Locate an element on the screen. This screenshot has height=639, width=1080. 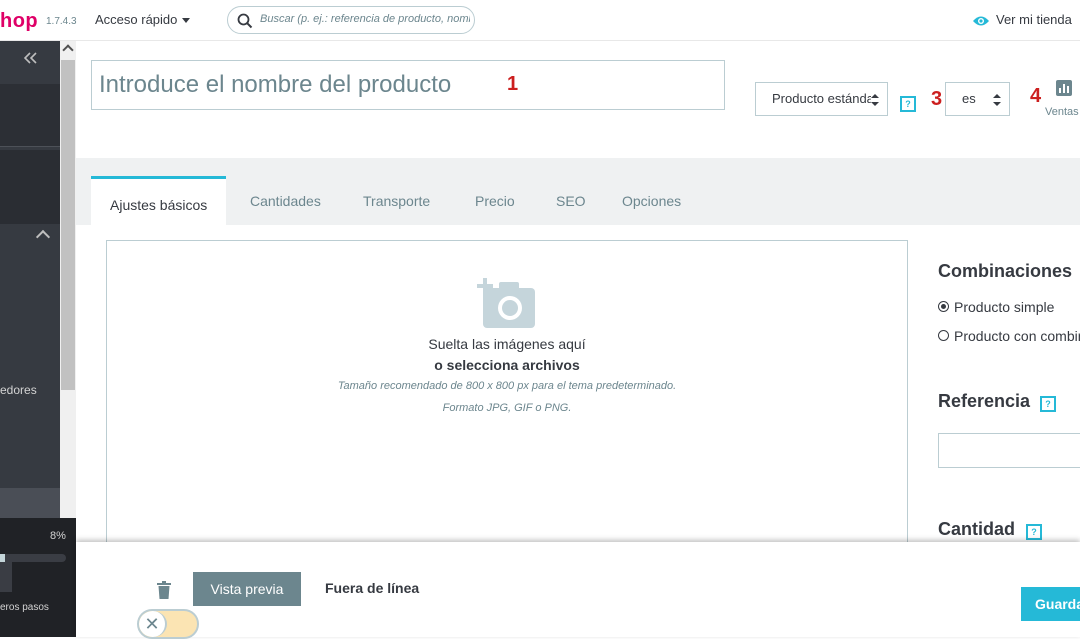
tab-pricing: Precio is located at coordinates (495, 200).